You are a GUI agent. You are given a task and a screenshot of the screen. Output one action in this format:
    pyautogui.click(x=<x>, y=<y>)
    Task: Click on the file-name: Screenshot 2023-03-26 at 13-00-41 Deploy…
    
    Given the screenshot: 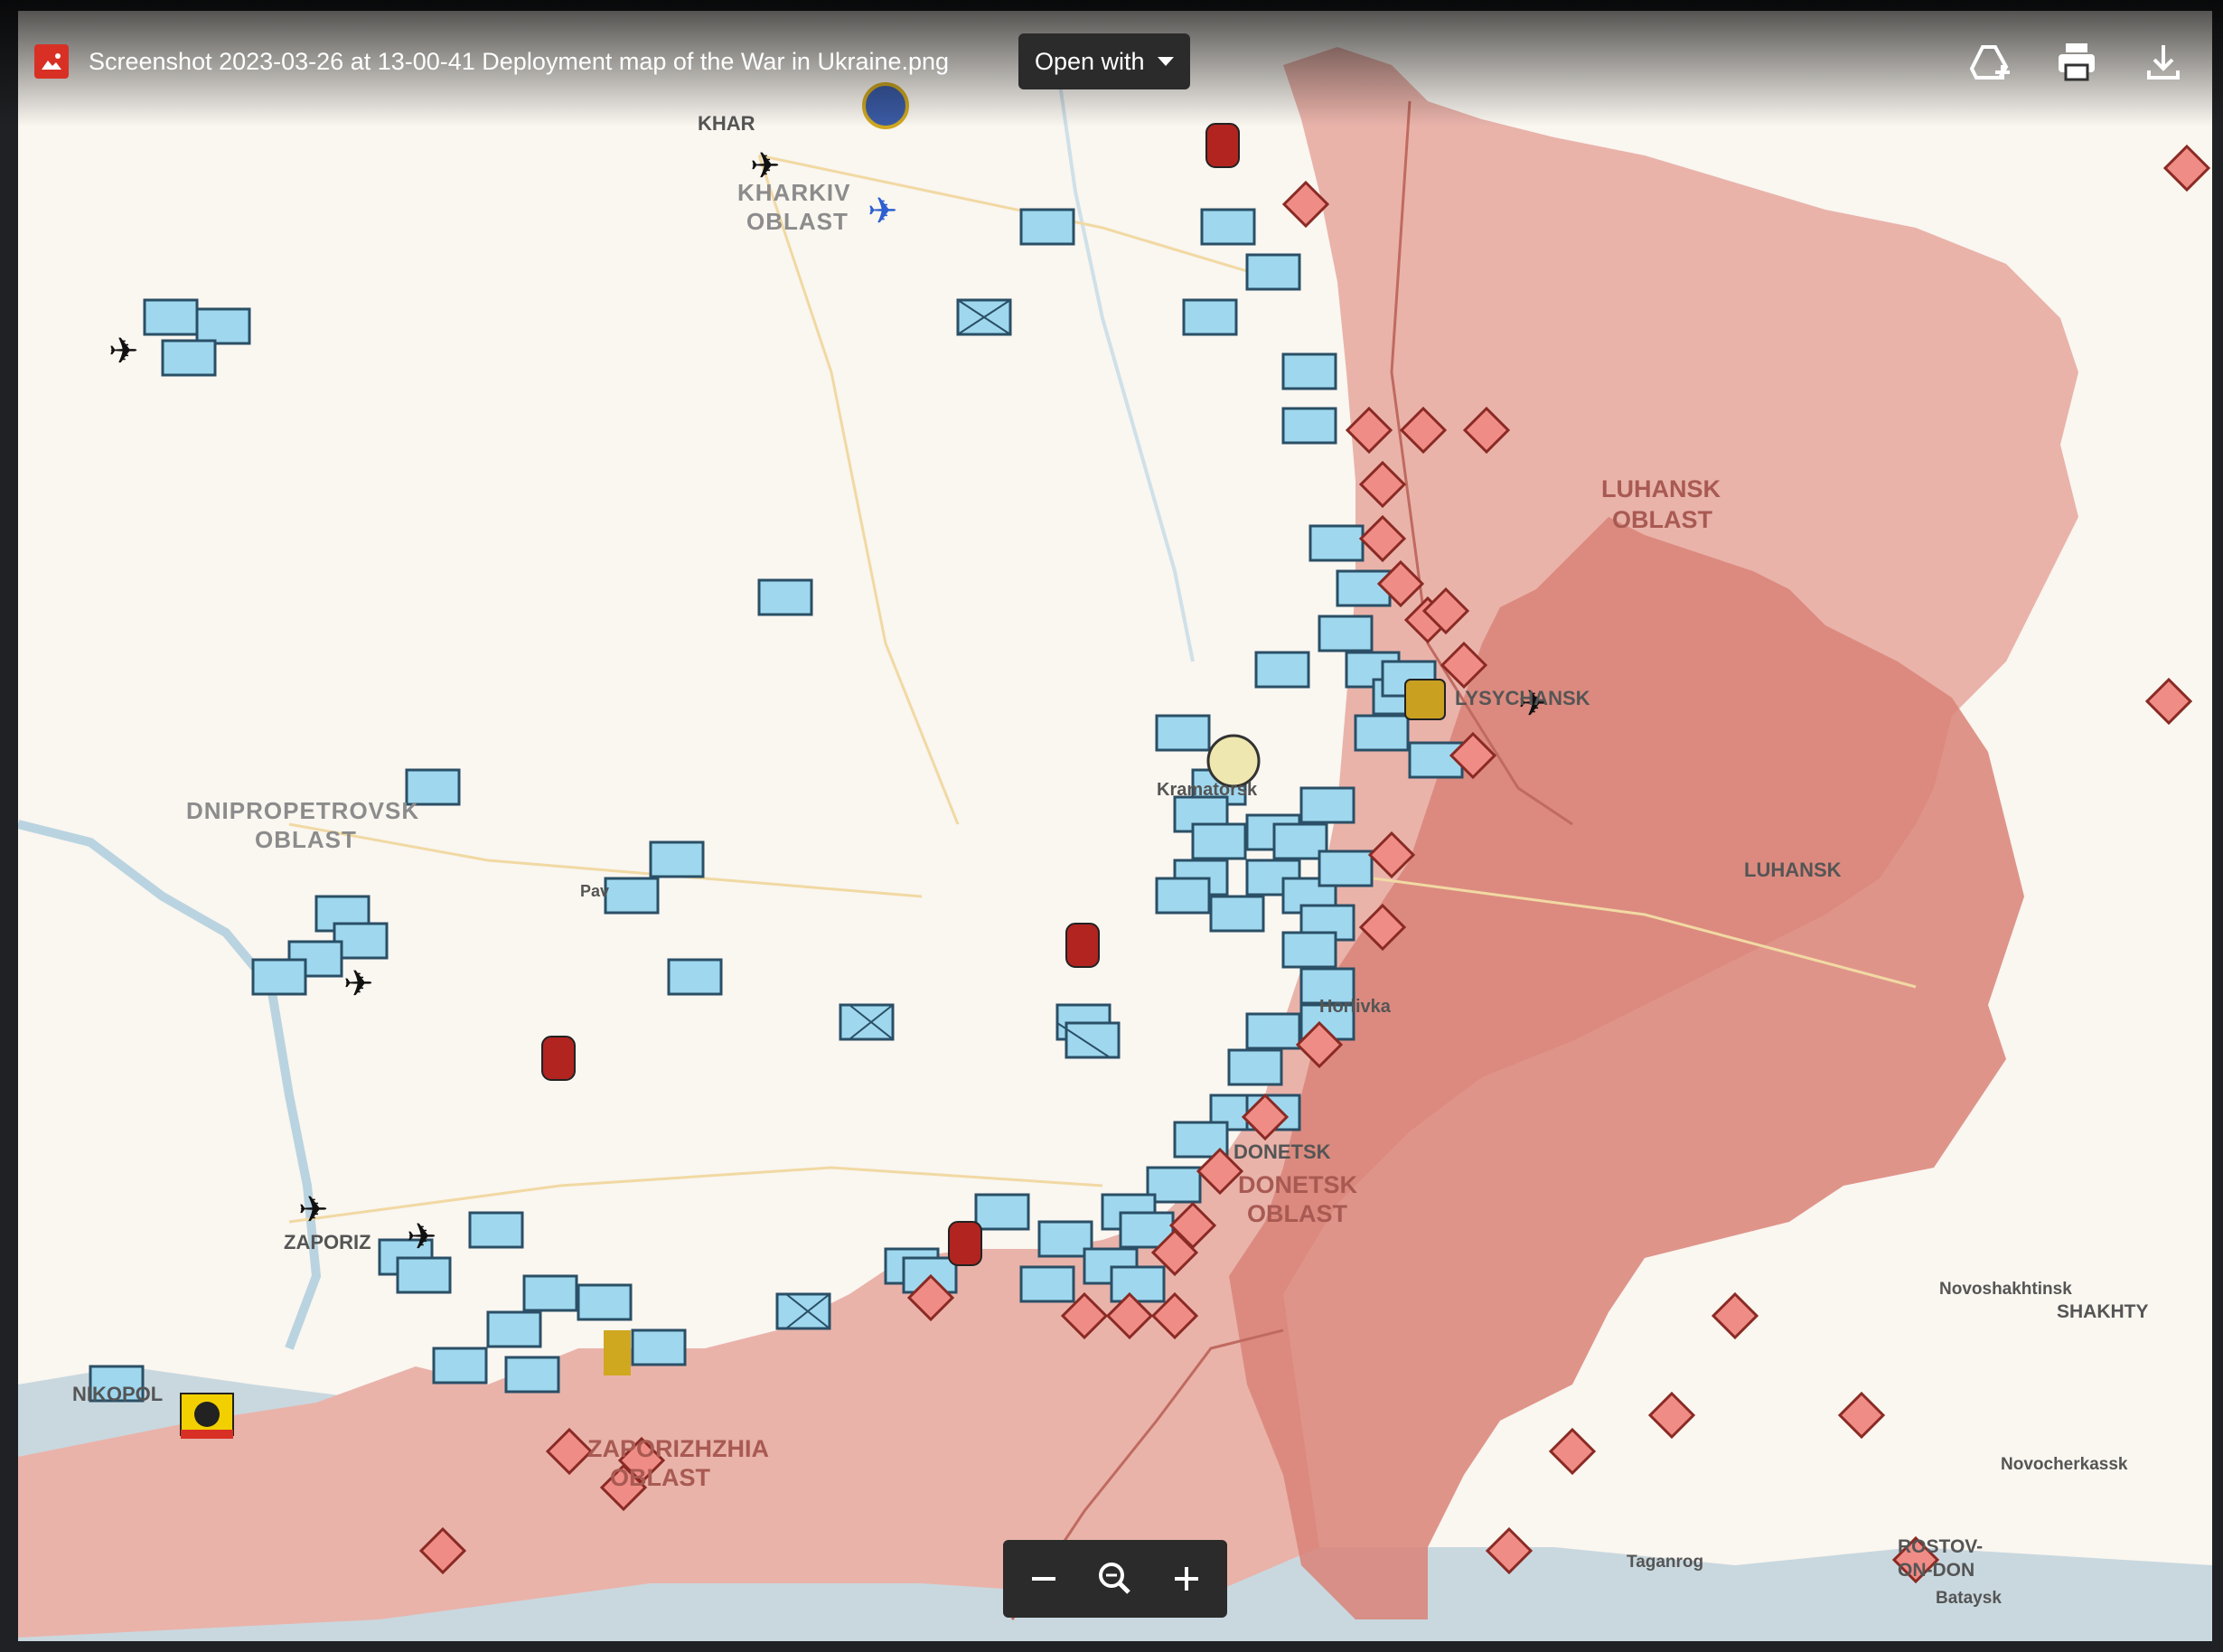 What is the action you would take?
    pyautogui.click(x=519, y=61)
    